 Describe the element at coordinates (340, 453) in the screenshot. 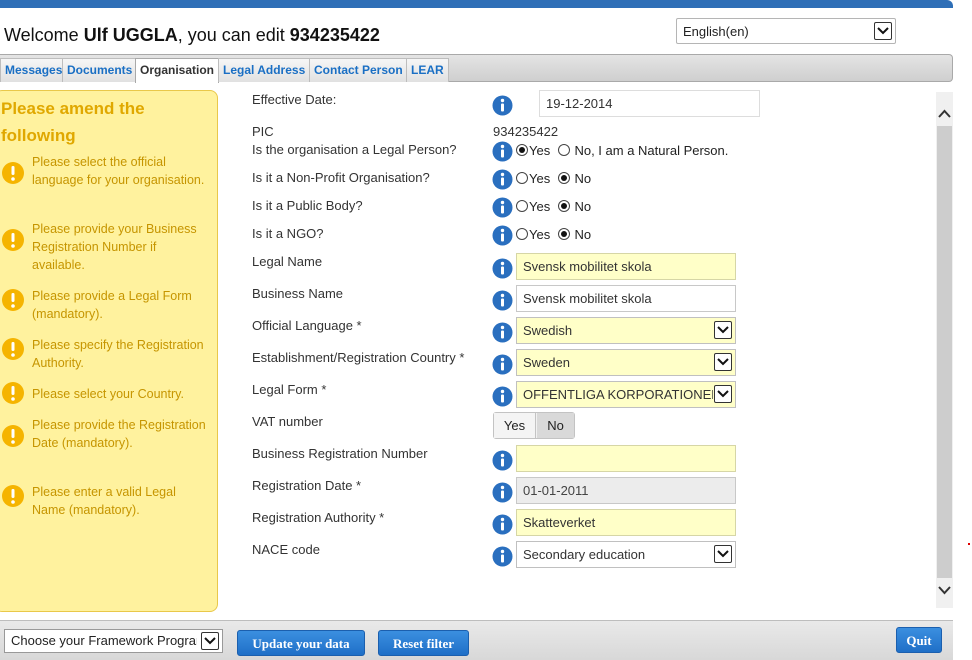

I see `brn-label: Business Registration Number` at that location.